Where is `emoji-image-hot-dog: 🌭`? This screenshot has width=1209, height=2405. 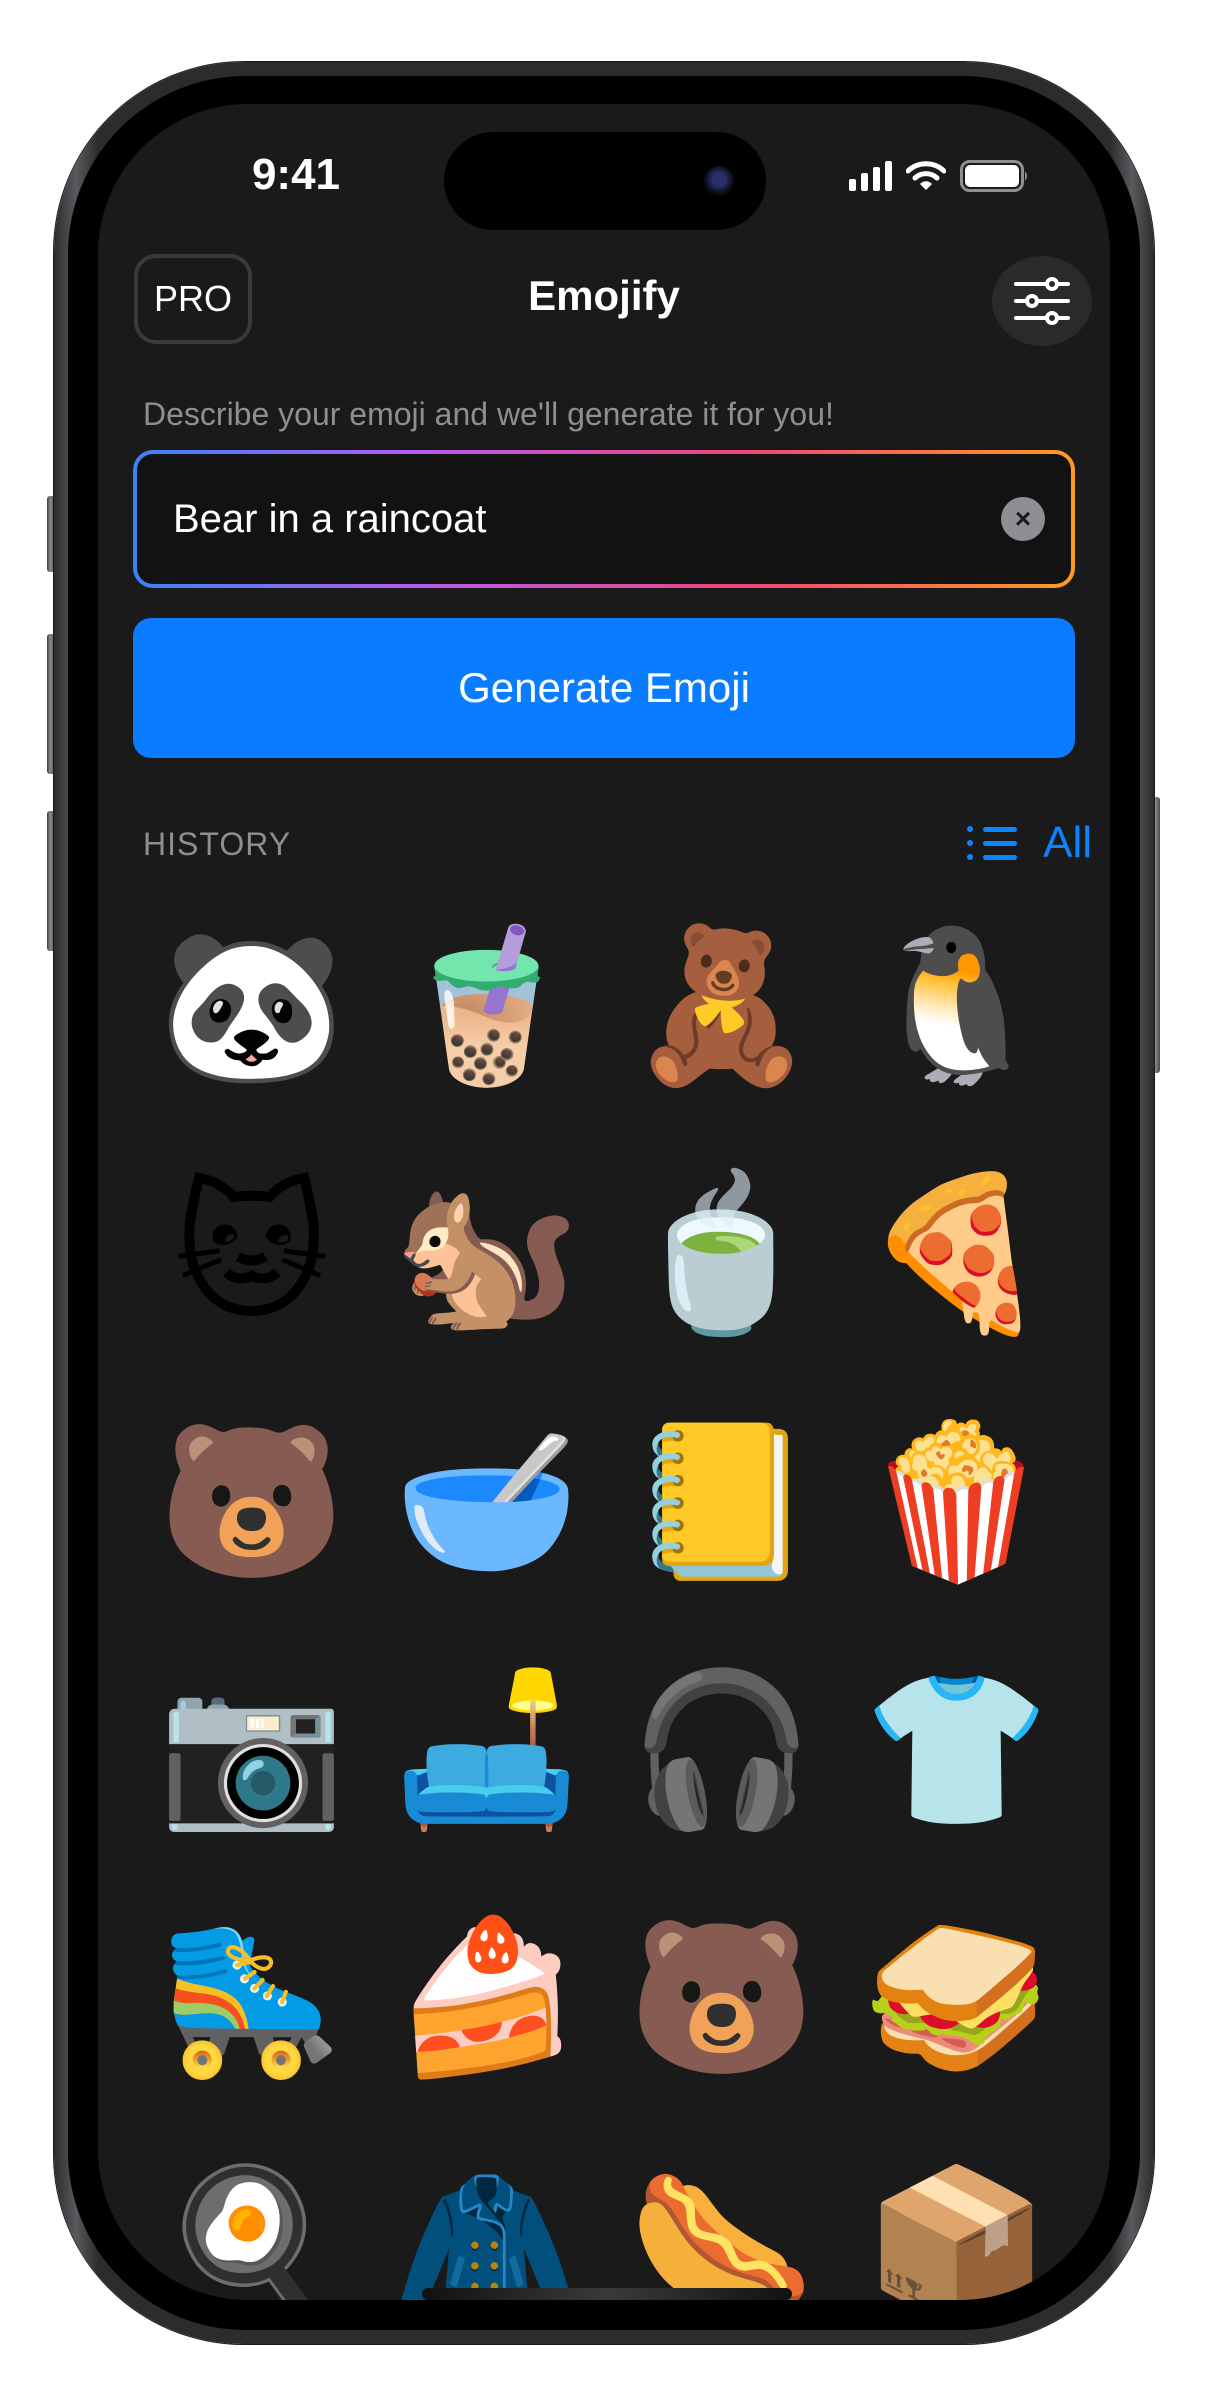 emoji-image-hot-dog: 🌭 is located at coordinates (721, 2229).